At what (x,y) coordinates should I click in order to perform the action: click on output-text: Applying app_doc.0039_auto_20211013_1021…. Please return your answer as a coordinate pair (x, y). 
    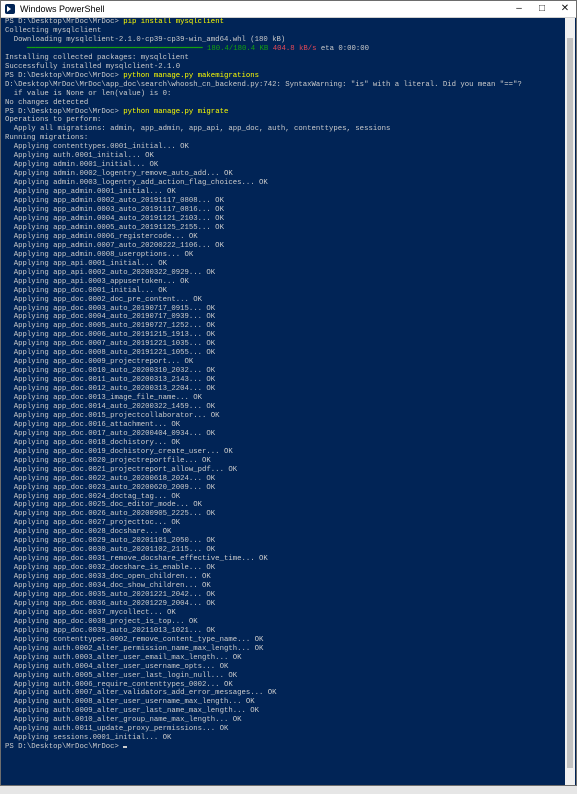
    Looking at the image, I should click on (110, 630).